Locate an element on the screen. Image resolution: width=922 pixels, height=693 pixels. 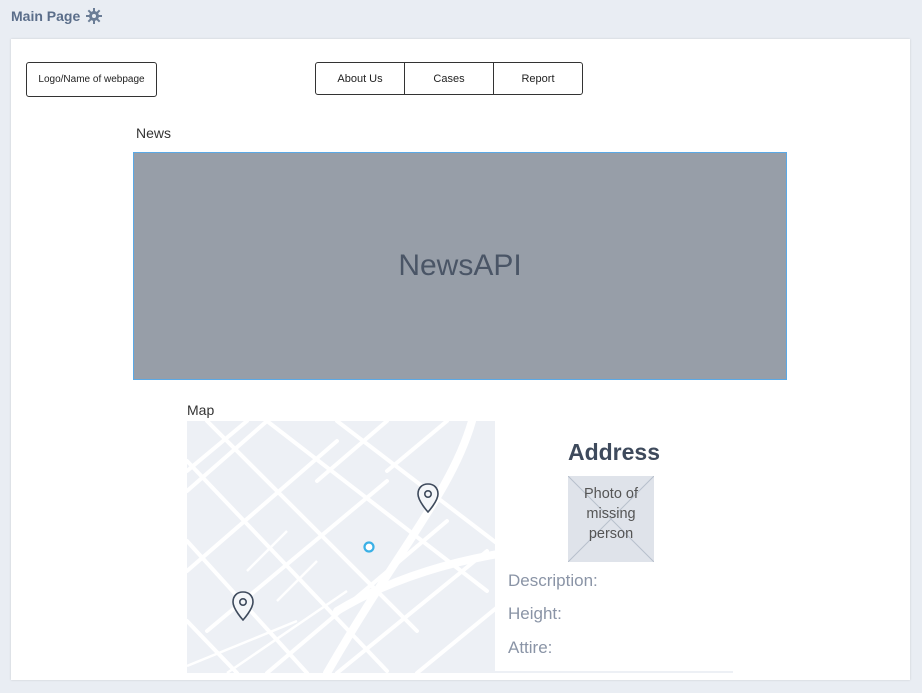
logo-placeholder: Logo/Name of webpage is located at coordinates (91, 79).